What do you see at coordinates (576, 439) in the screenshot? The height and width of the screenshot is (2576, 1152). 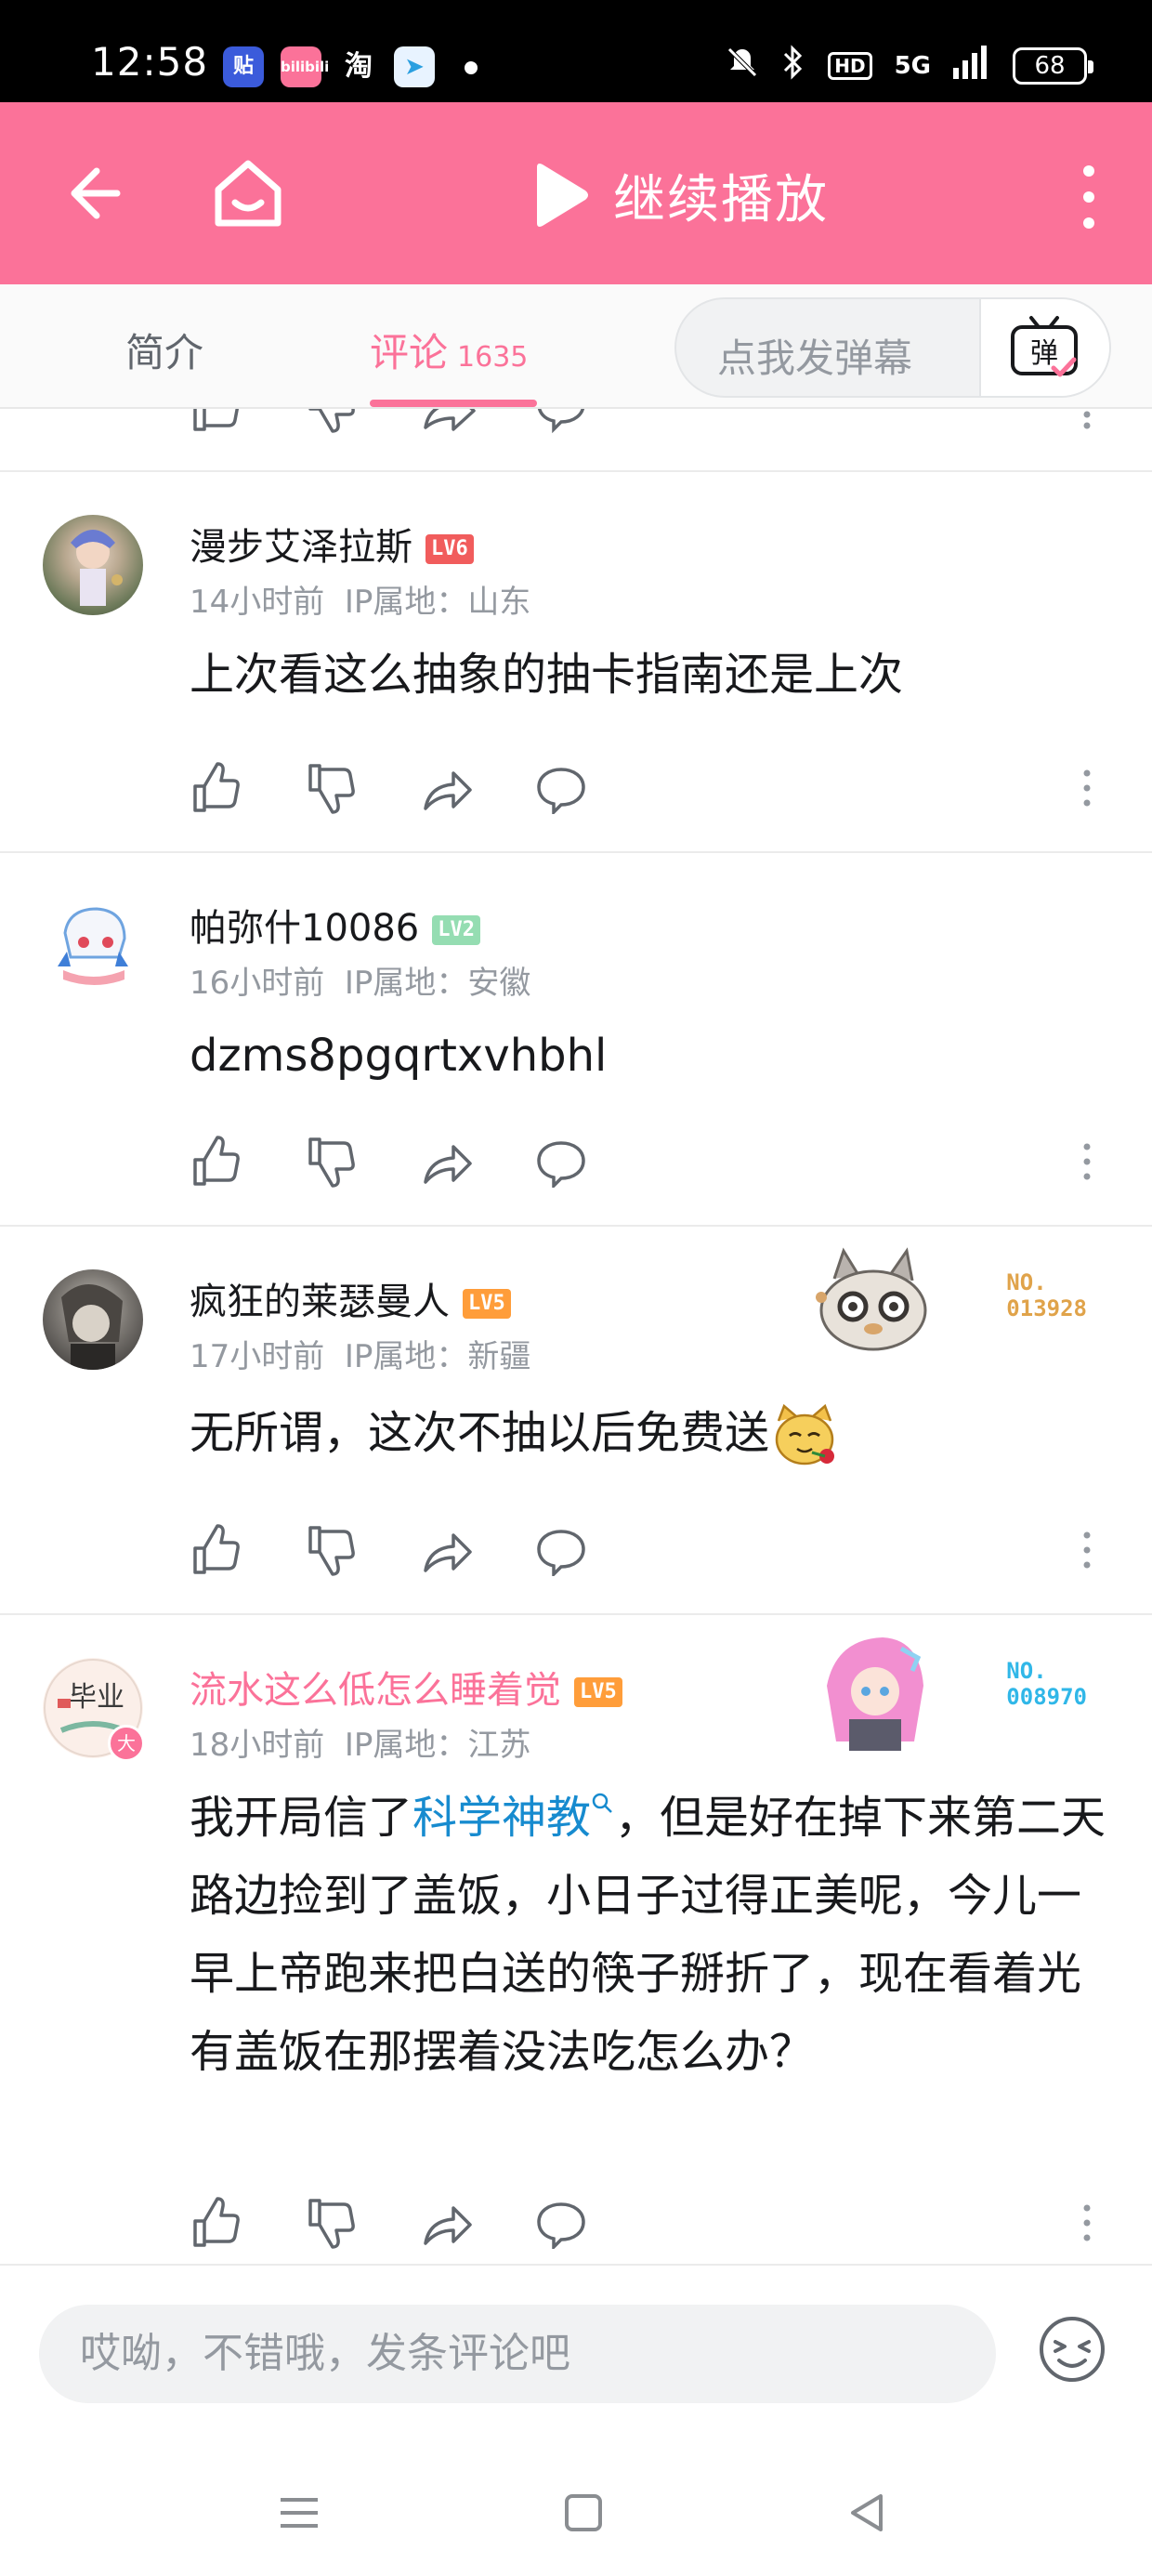 I see `previous-comment-actions` at bounding box center [576, 439].